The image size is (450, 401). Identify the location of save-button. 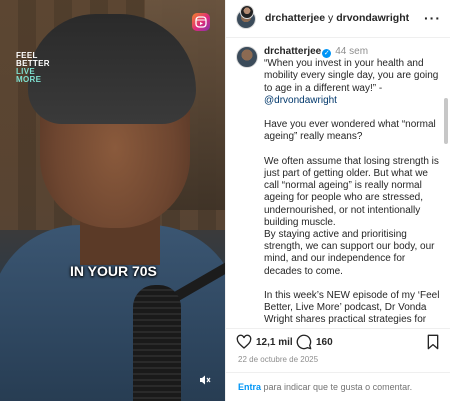
(435, 342).